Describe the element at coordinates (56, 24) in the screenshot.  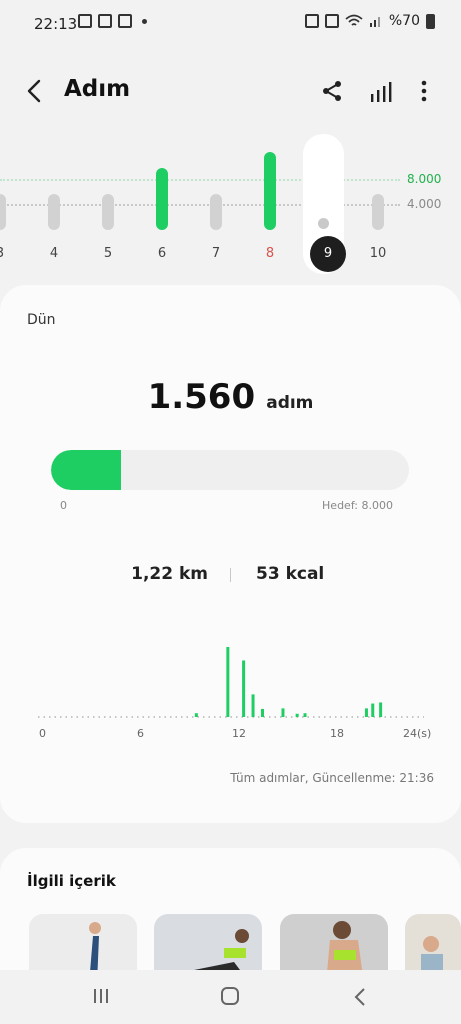
I see `status-time: 22:13` at that location.